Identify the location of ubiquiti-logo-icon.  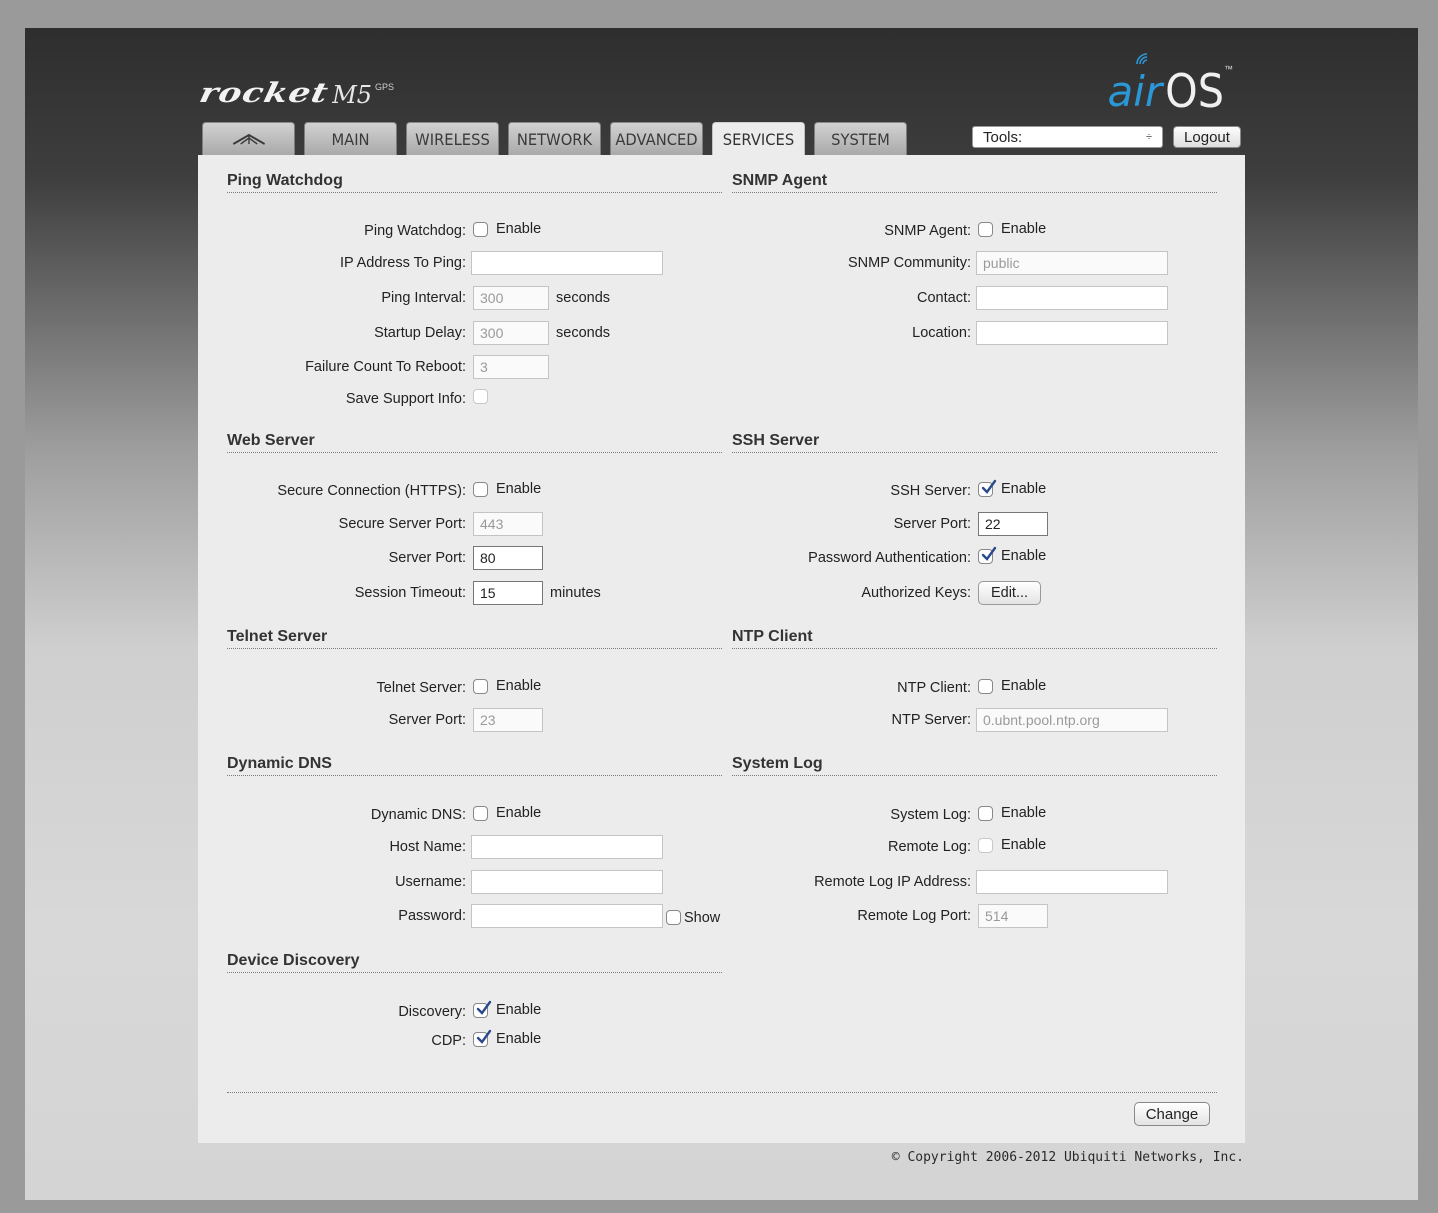
(248, 139).